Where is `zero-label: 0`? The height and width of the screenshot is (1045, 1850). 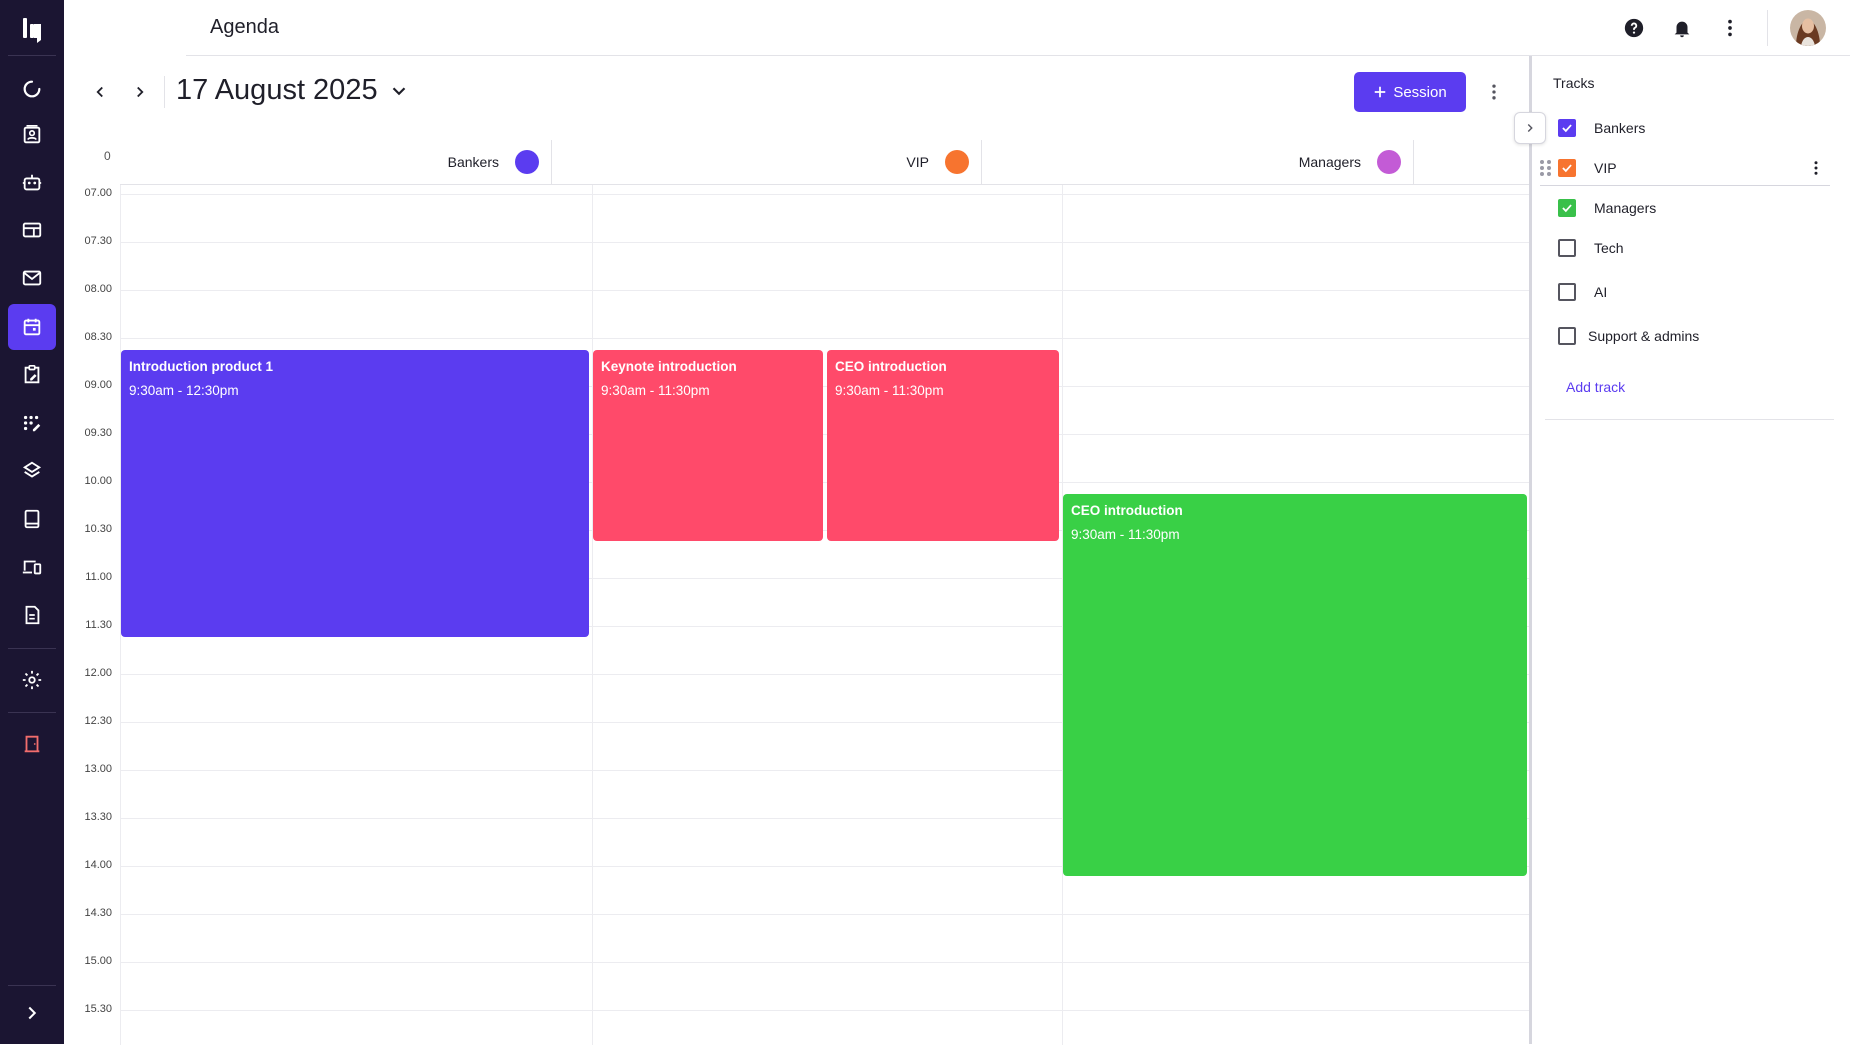
zero-label: 0 is located at coordinates (107, 156).